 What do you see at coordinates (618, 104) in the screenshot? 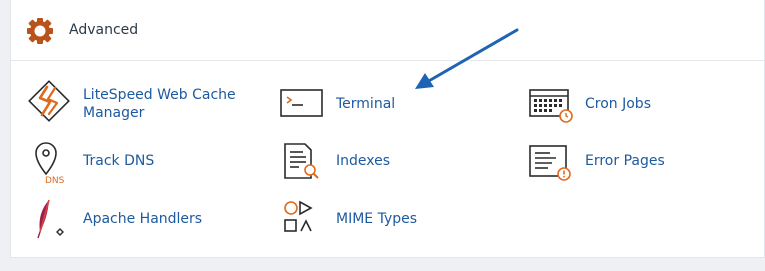
I see `cron-jobs-label: Cron Jobs` at bounding box center [618, 104].